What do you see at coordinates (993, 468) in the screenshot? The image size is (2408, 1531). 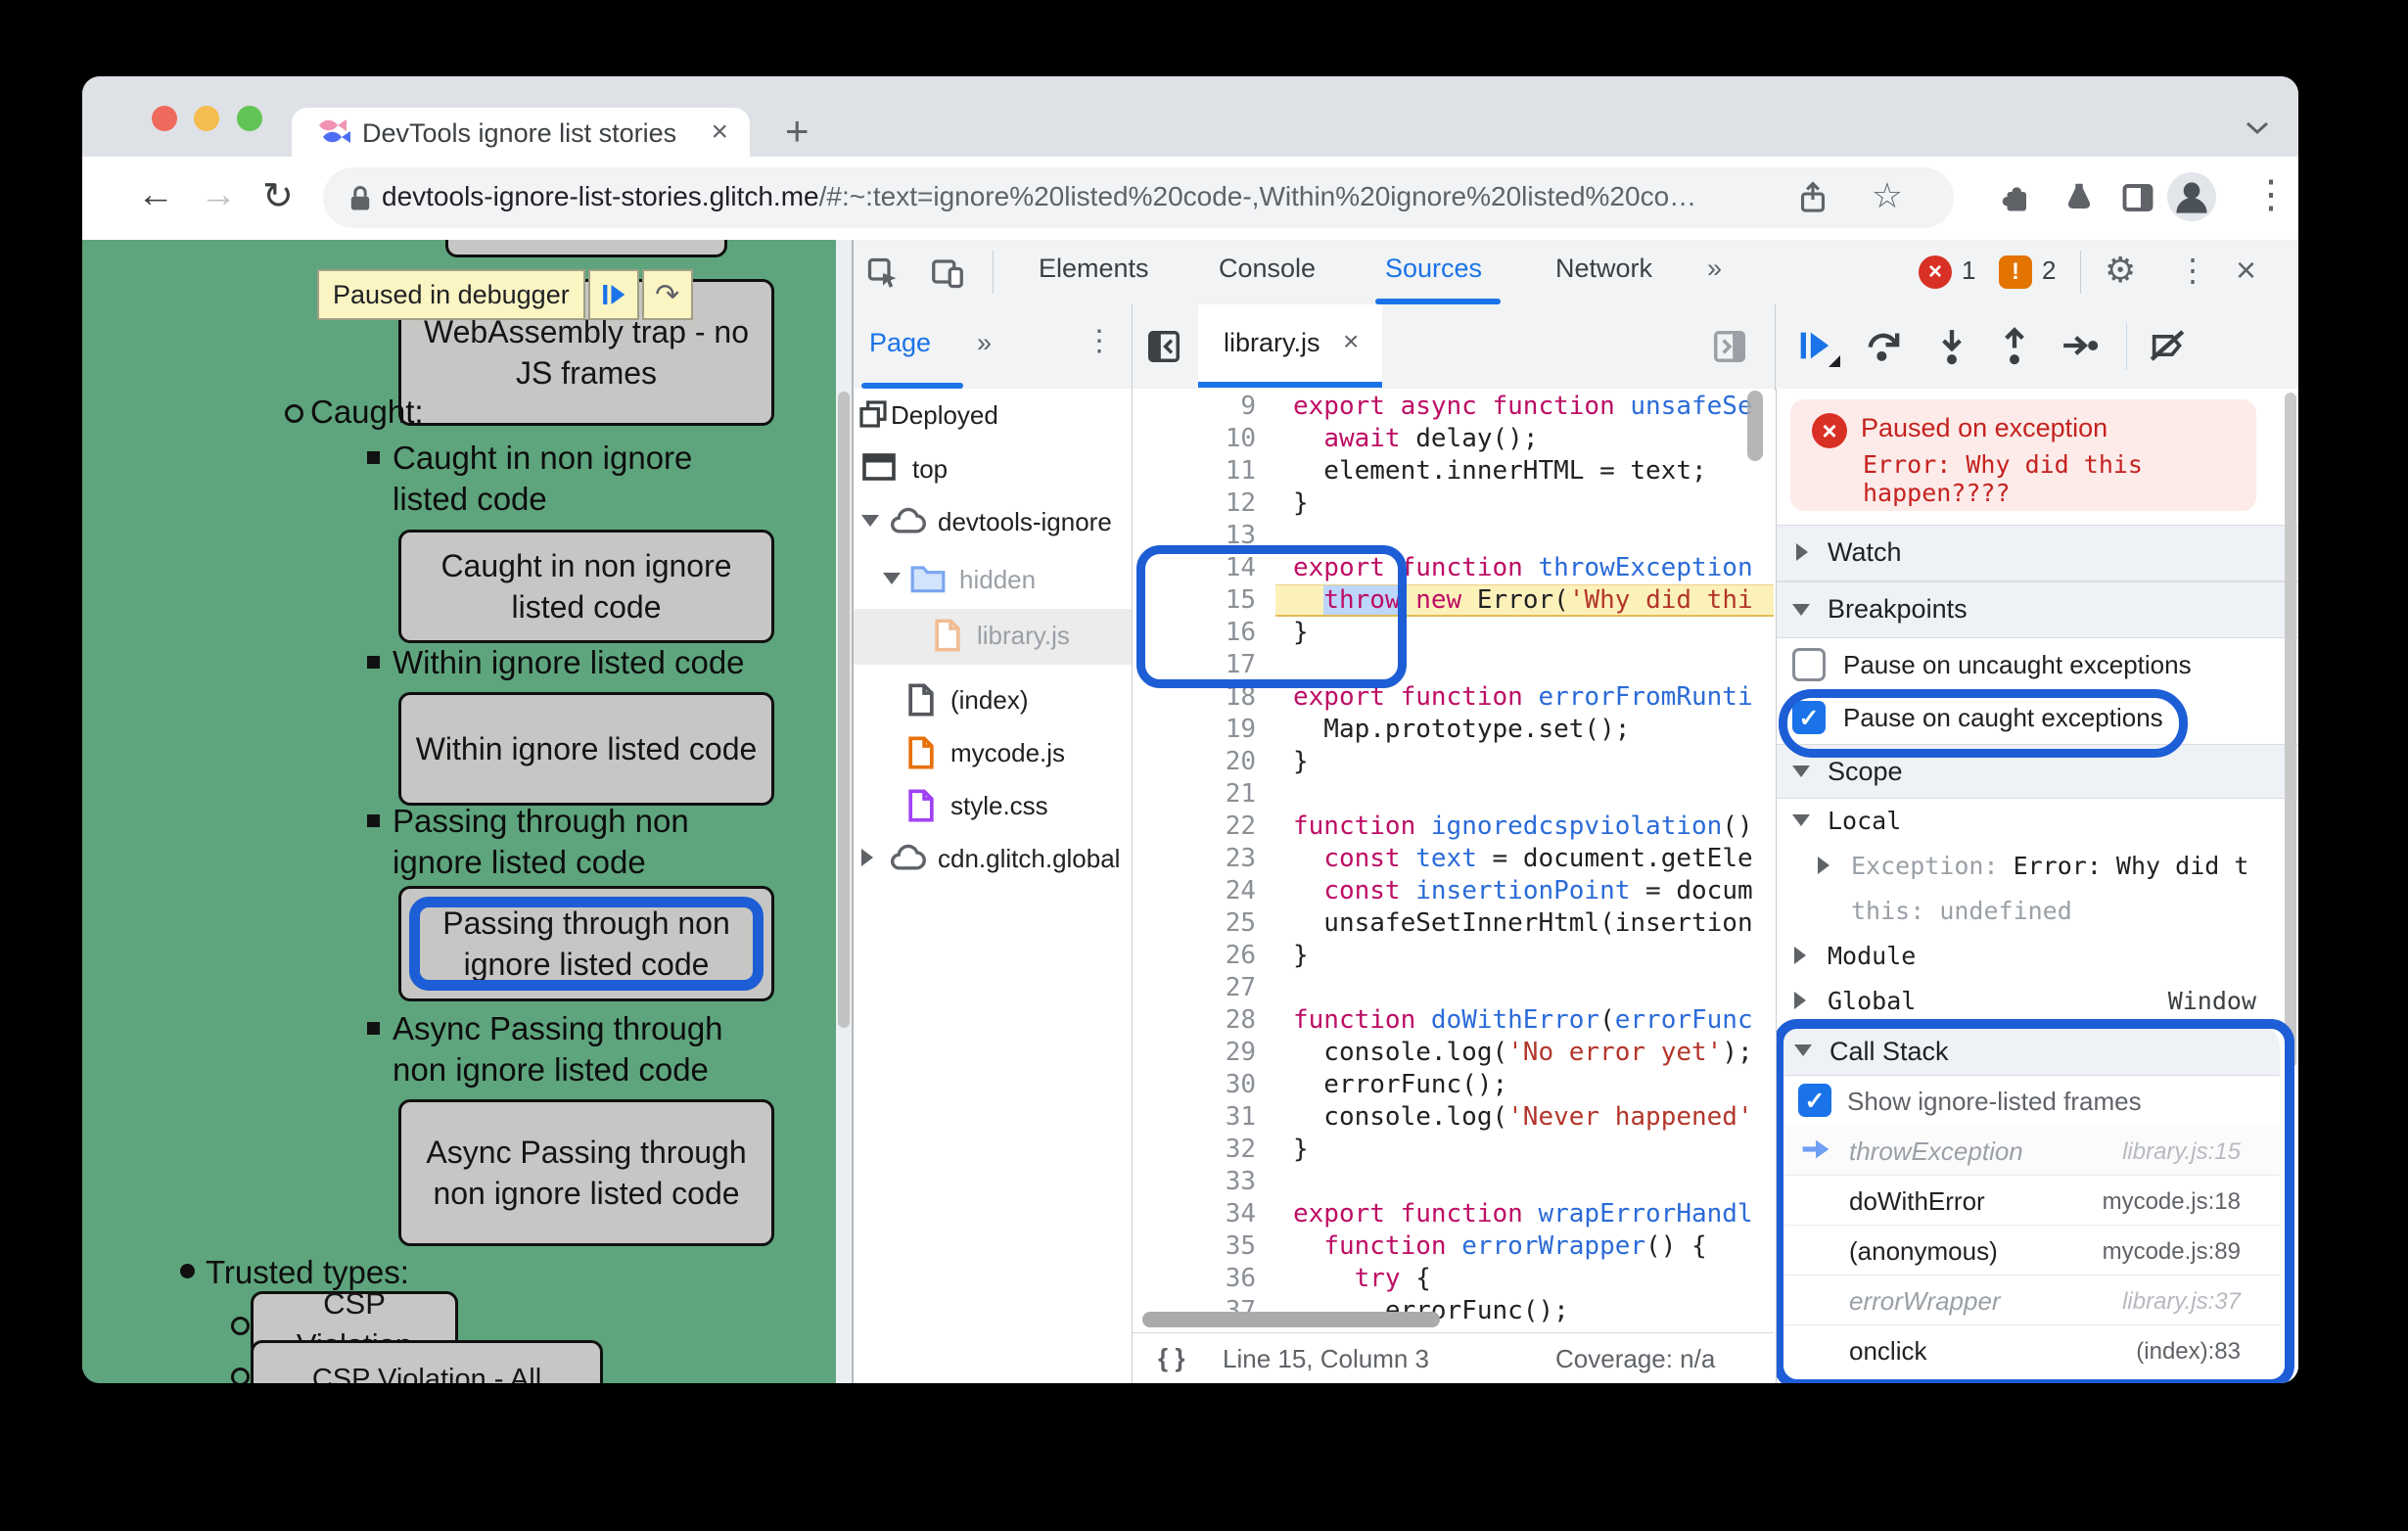 I see `tree-item-top: top` at bounding box center [993, 468].